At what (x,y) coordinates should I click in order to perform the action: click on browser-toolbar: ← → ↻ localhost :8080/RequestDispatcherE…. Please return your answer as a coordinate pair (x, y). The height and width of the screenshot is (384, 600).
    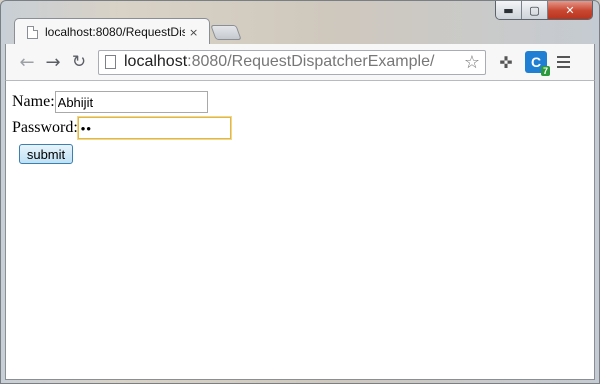
    Looking at the image, I should click on (300, 62).